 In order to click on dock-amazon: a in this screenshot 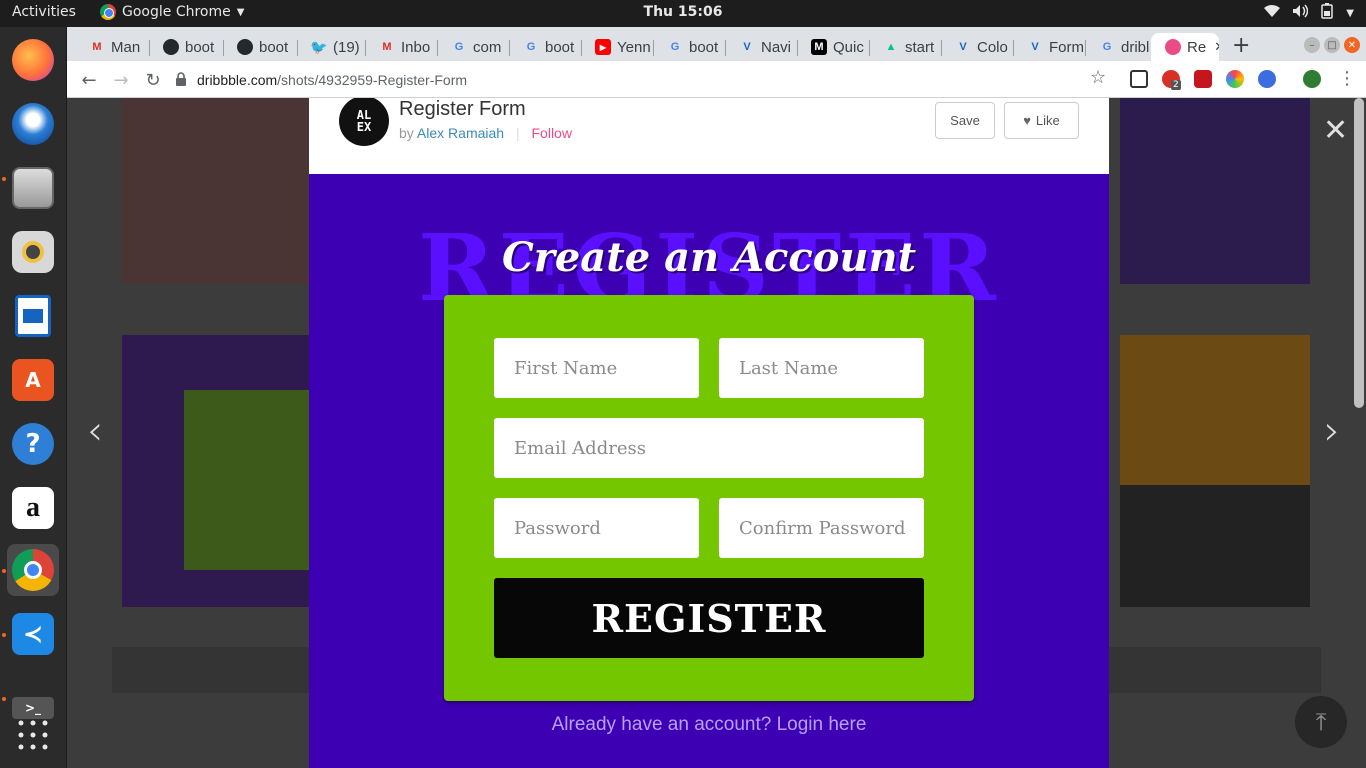, I will do `click(33, 508)`.